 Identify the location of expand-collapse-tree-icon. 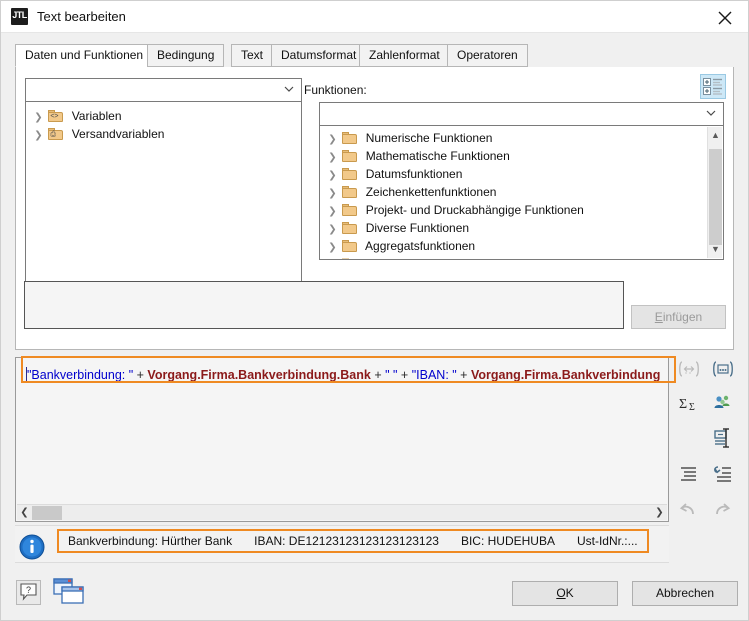
(712, 86).